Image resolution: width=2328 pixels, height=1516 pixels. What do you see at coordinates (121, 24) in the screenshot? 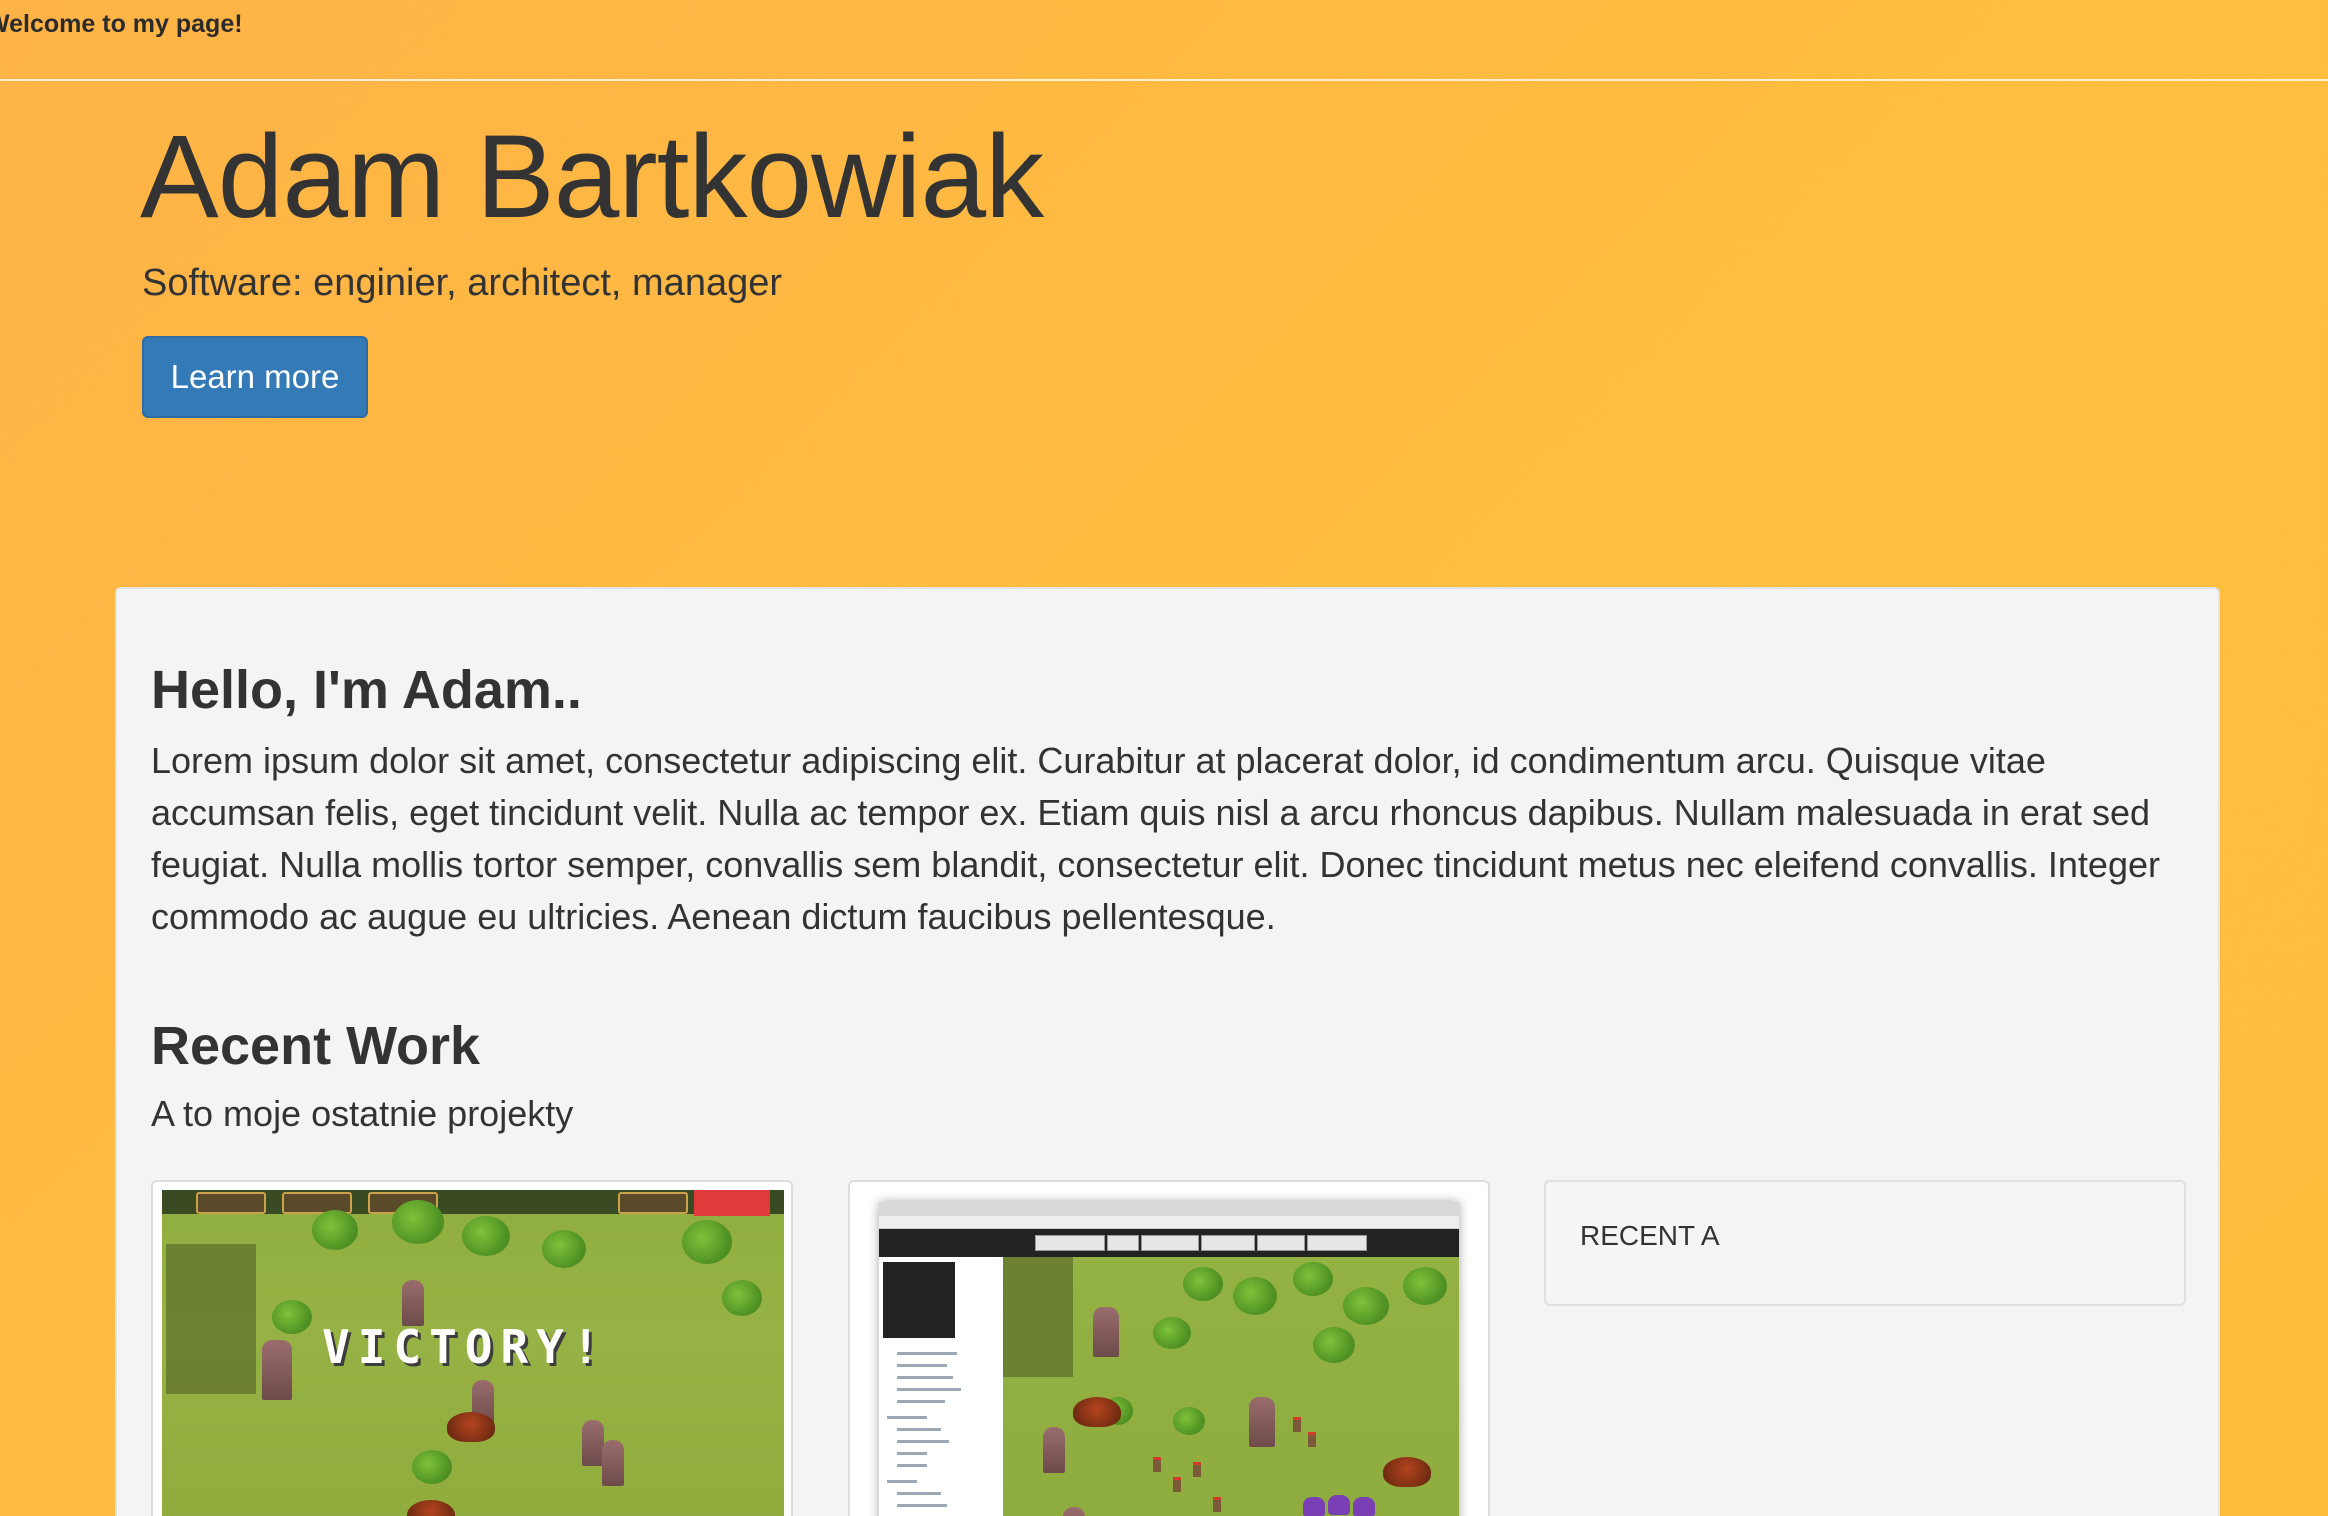
I see `welcome-text: Welcome to my page!` at bounding box center [121, 24].